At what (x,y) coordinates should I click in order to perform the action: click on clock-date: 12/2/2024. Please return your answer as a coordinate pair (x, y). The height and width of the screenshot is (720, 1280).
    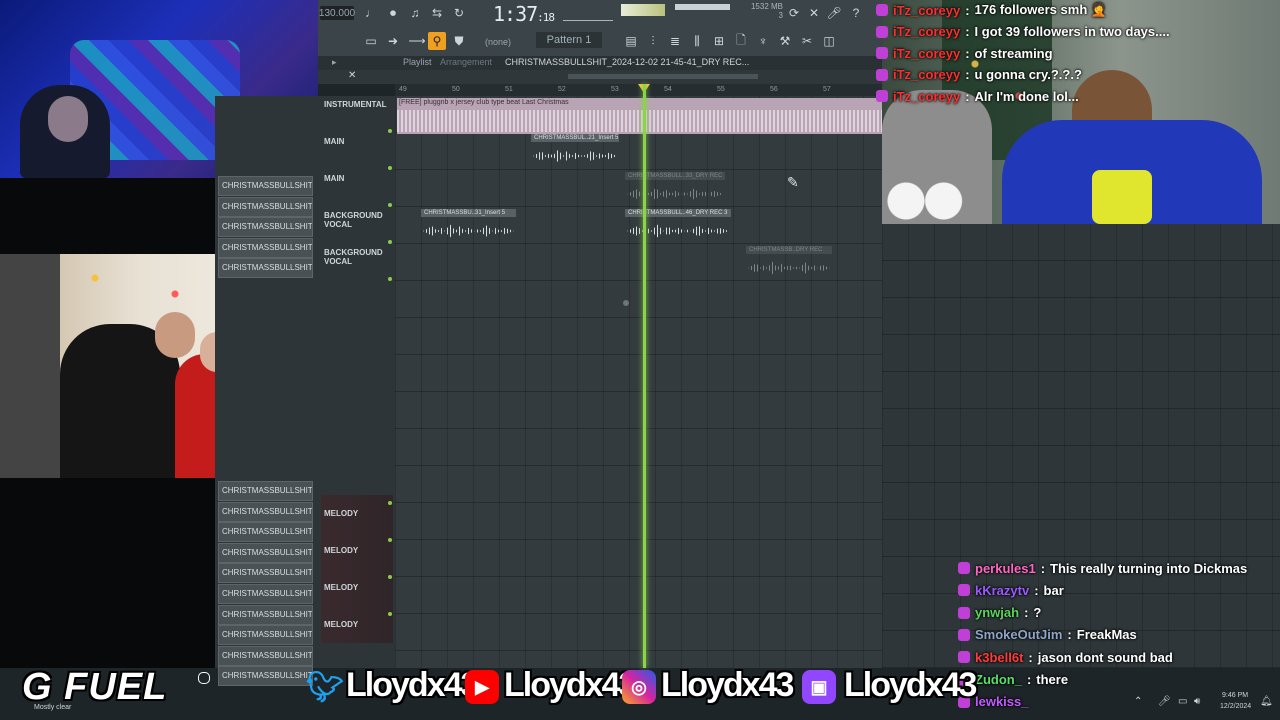
    Looking at the image, I should click on (1235, 706).